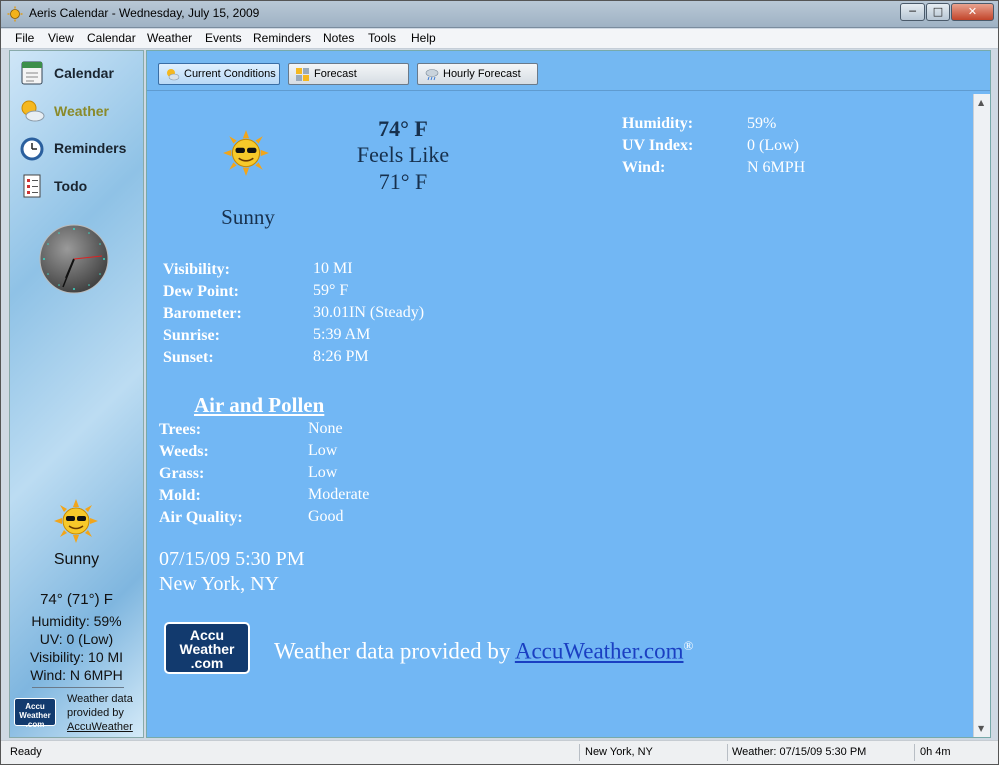 This screenshot has height=765, width=999. I want to click on sidebar-item-reminders: Reminders, so click(78, 148).